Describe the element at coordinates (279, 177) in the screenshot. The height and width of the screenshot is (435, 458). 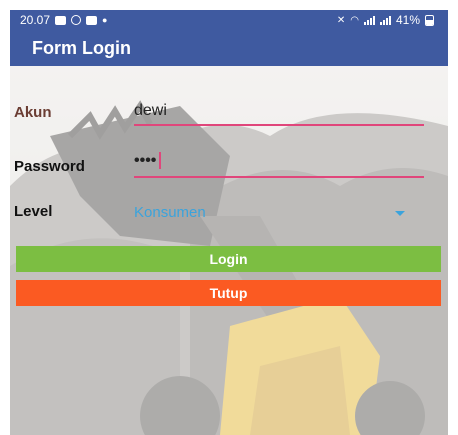
I see `password-input-underline` at that location.